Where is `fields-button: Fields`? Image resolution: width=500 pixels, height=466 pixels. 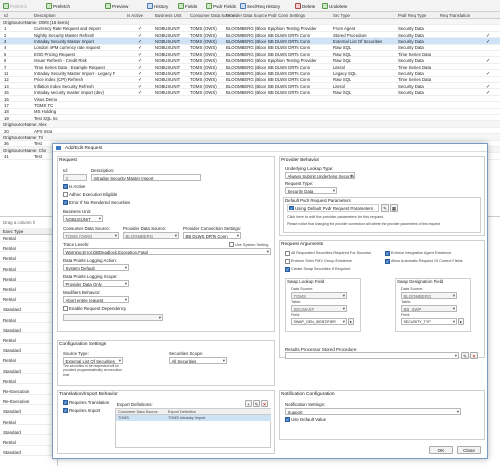 fields-button: Fields is located at coordinates (187, 6).